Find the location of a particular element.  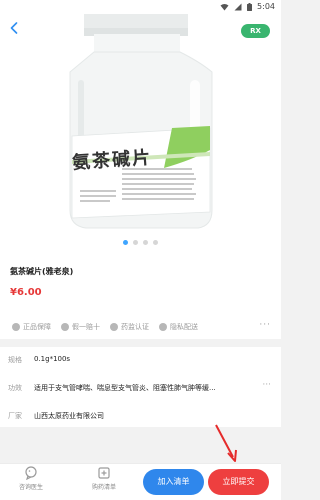

badge-icon is located at coordinates (65, 327).